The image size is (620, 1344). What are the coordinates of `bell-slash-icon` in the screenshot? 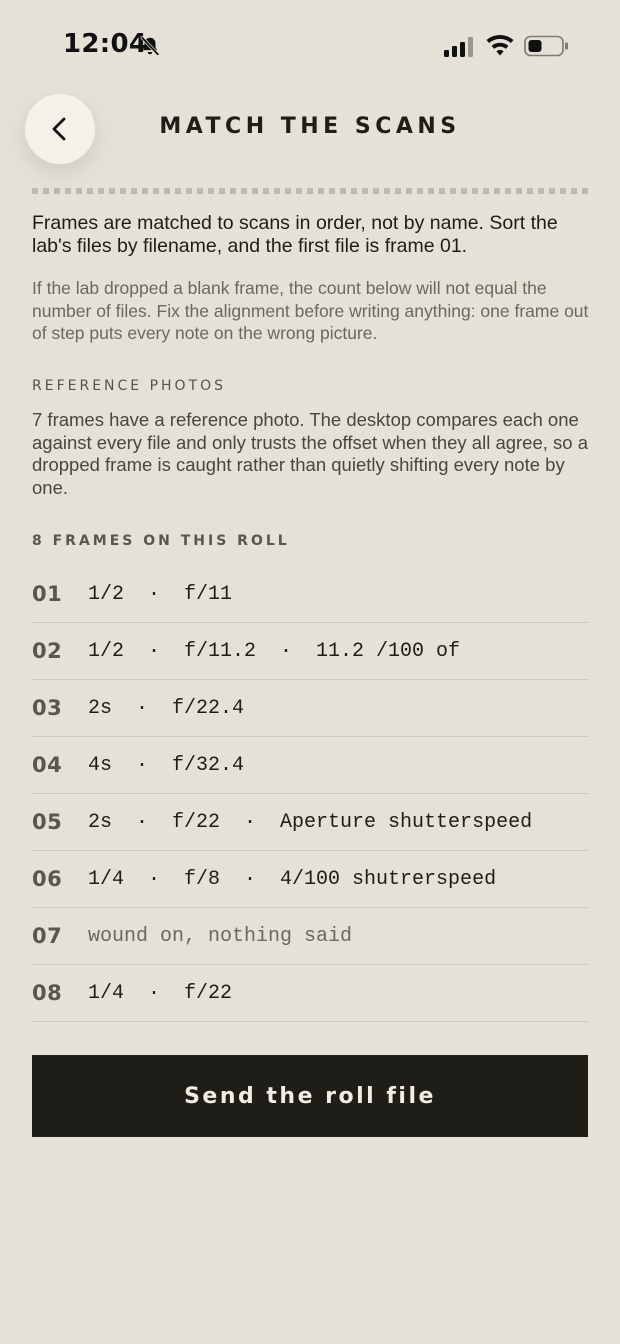 It's located at (150, 46).